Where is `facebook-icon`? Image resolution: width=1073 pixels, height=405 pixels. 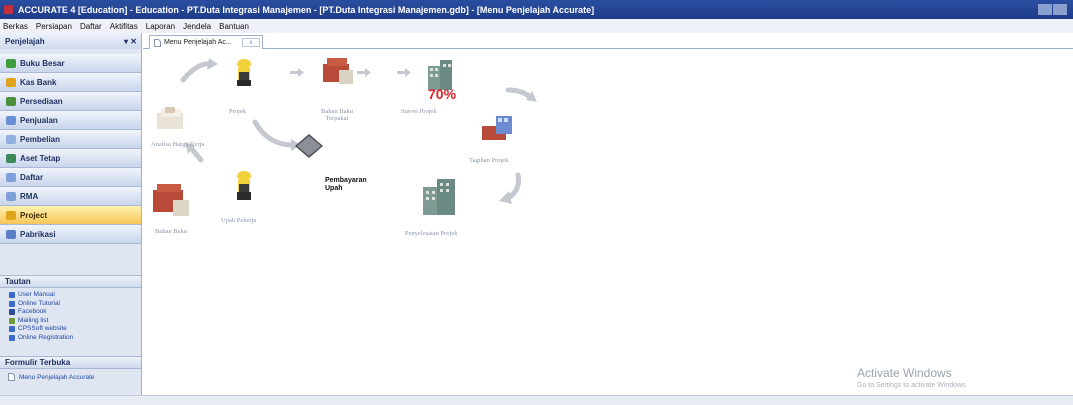
facebook-icon is located at coordinates (12, 312).